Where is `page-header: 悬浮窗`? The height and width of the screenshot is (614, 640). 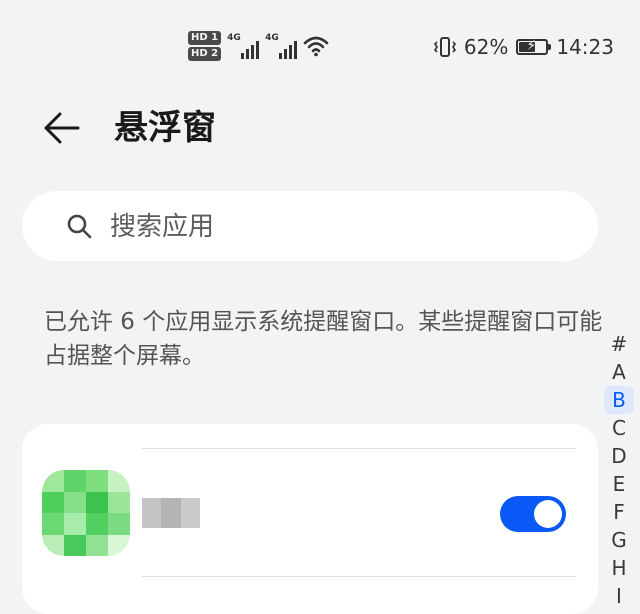
page-header: 悬浮窗 is located at coordinates (320, 128).